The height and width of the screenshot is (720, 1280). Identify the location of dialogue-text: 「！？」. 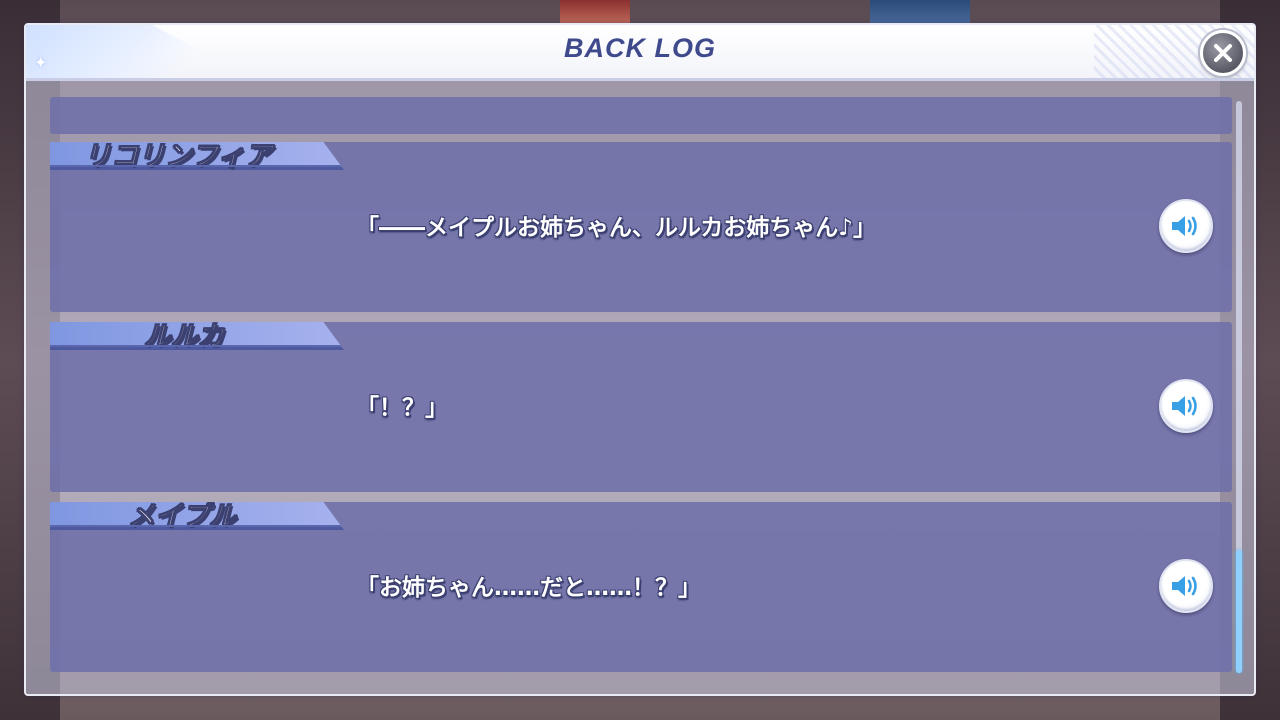
(402, 408).